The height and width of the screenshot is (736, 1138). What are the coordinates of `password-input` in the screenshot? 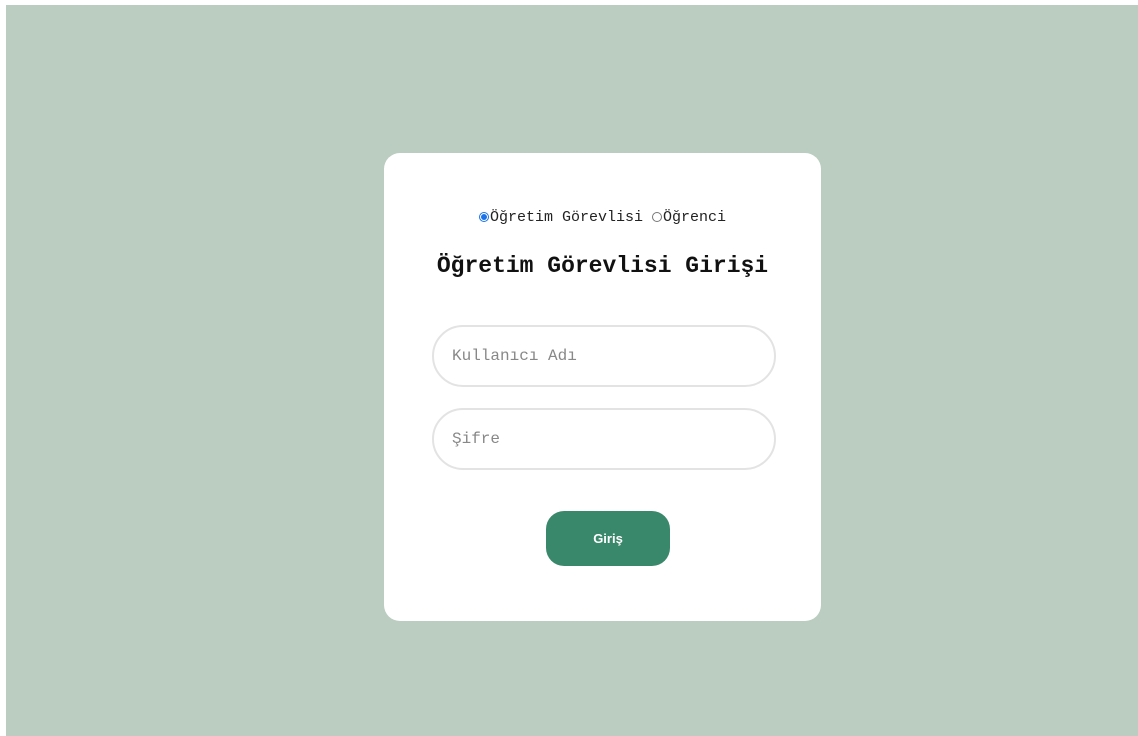 It's located at (604, 439).